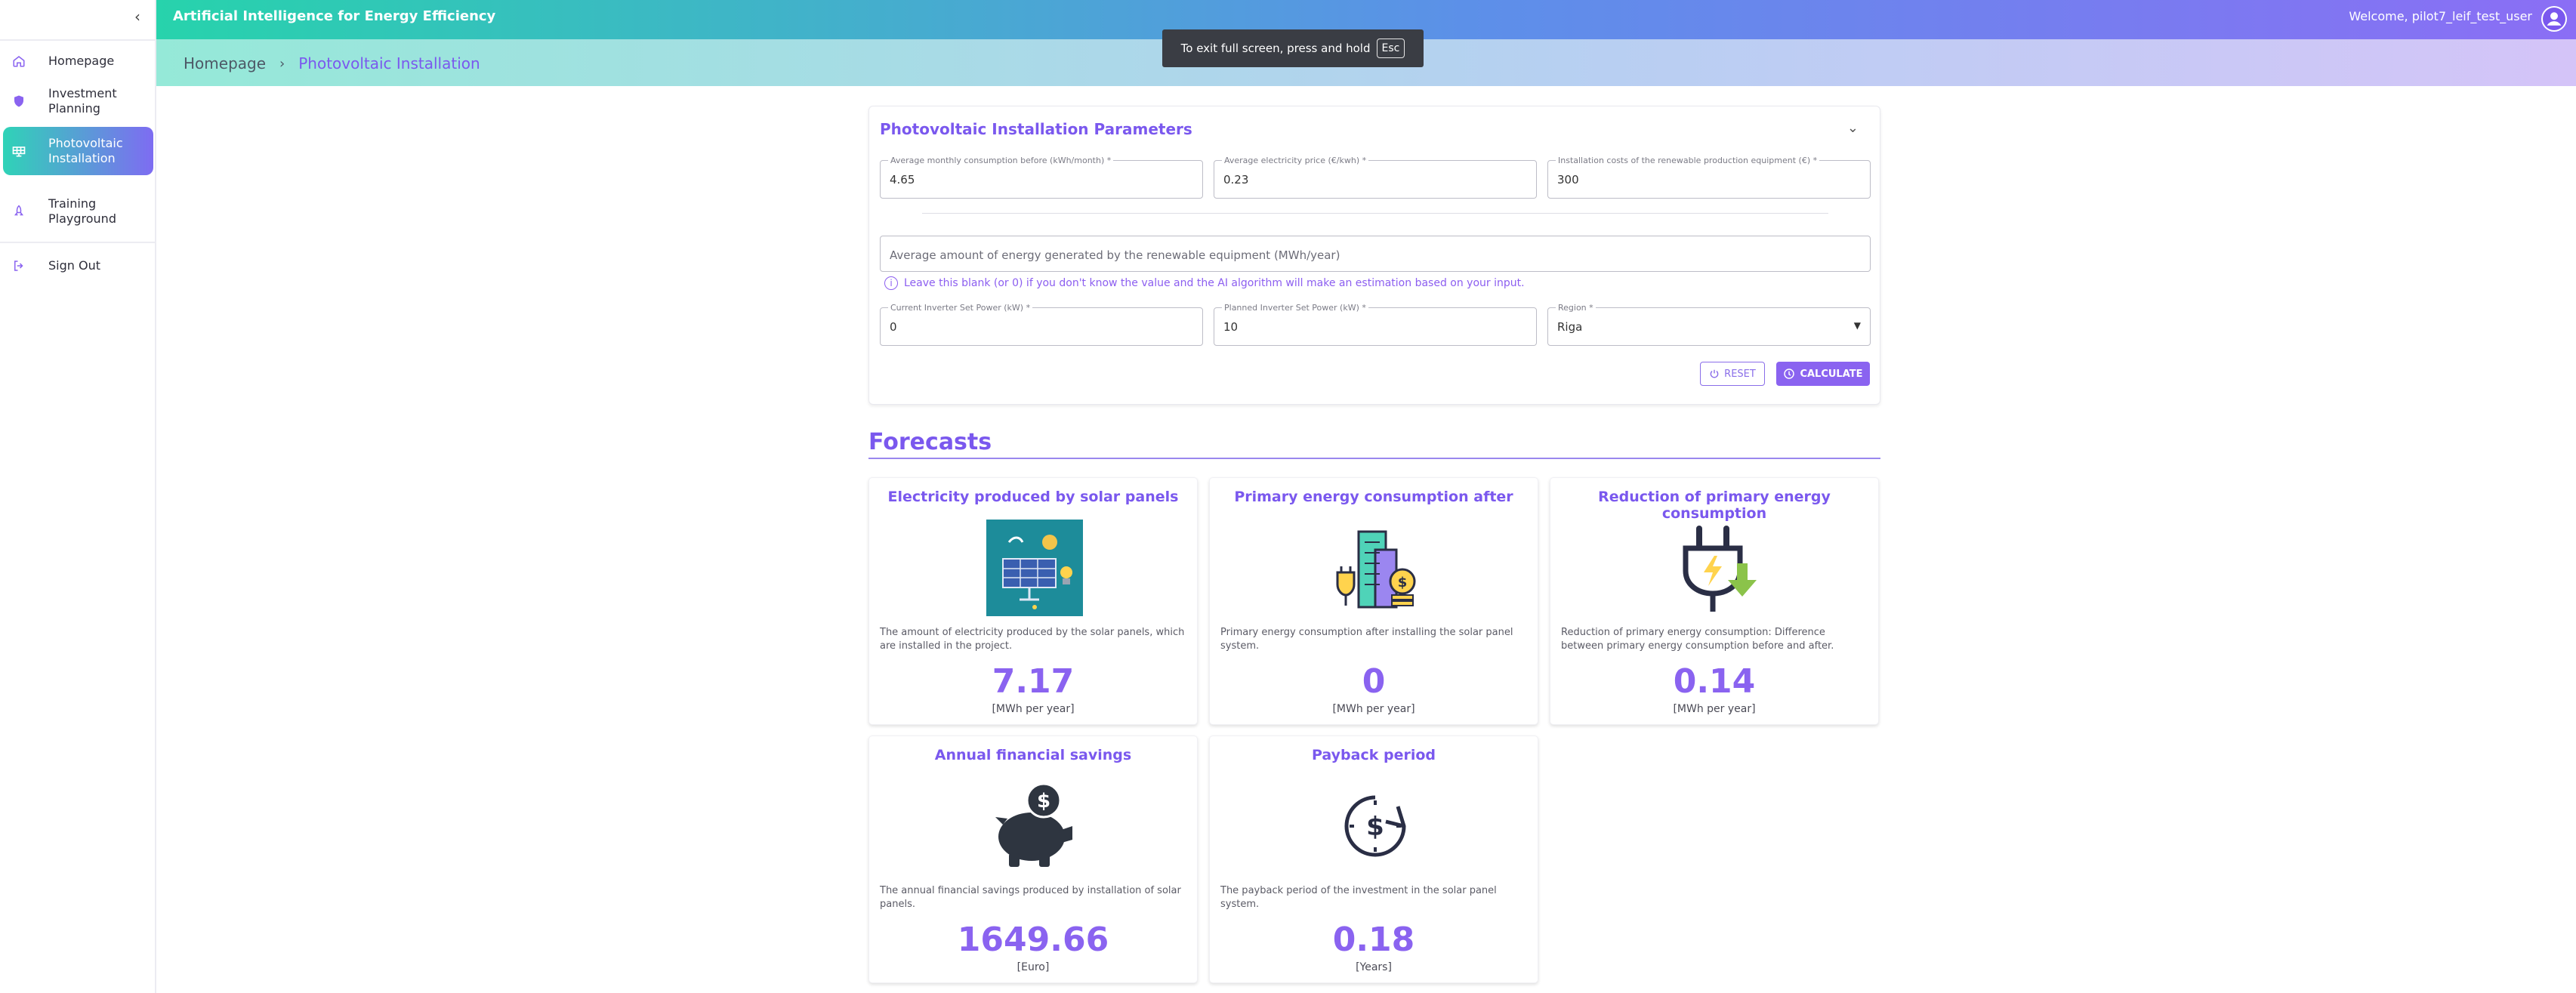 Image resolution: width=2576 pixels, height=993 pixels. Describe the element at coordinates (1853, 128) in the screenshot. I see `chevron-down-icon: ⌄` at that location.